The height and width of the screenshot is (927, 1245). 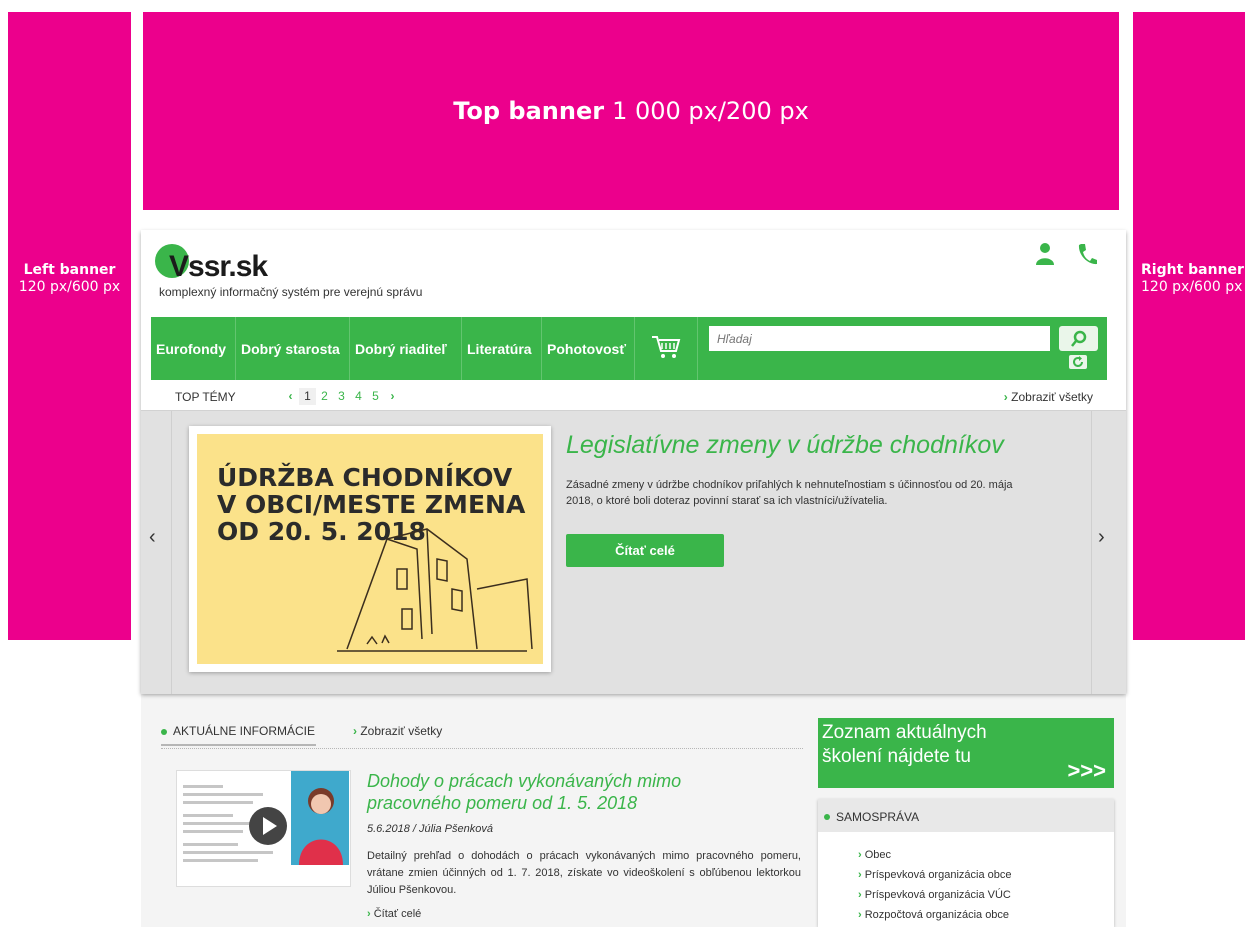 I want to click on nav-item-pohotovost: Pohotovosť, so click(x=588, y=348).